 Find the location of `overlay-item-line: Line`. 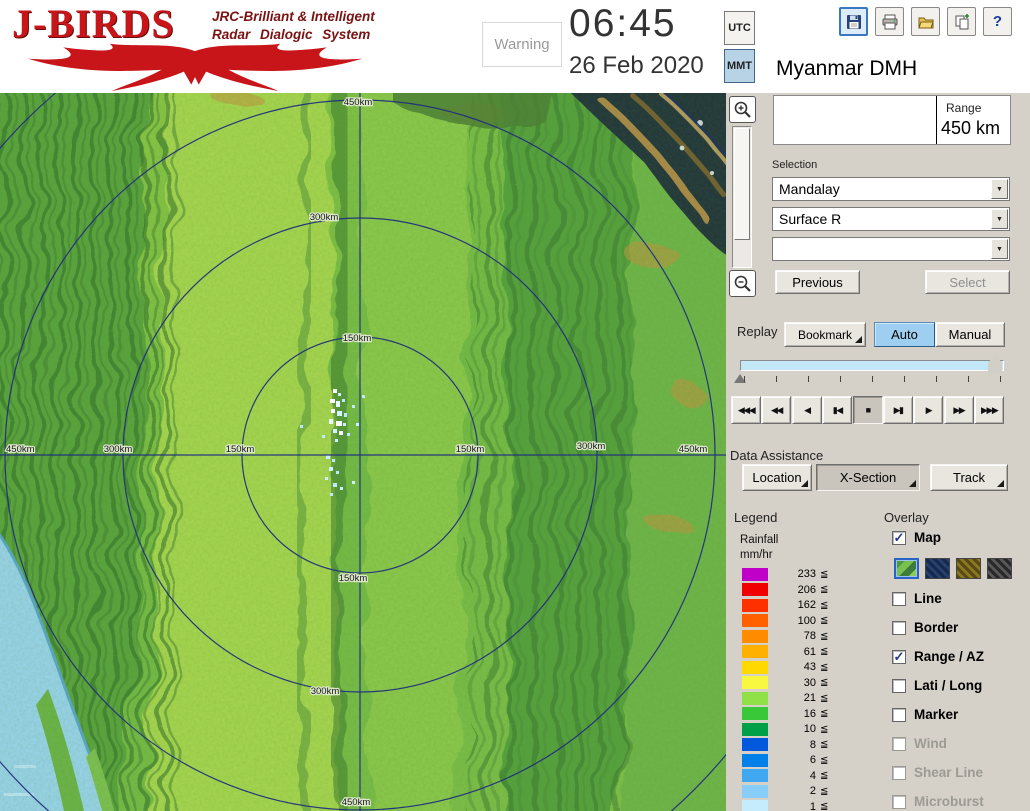

overlay-item-line: Line is located at coordinates (960, 598).